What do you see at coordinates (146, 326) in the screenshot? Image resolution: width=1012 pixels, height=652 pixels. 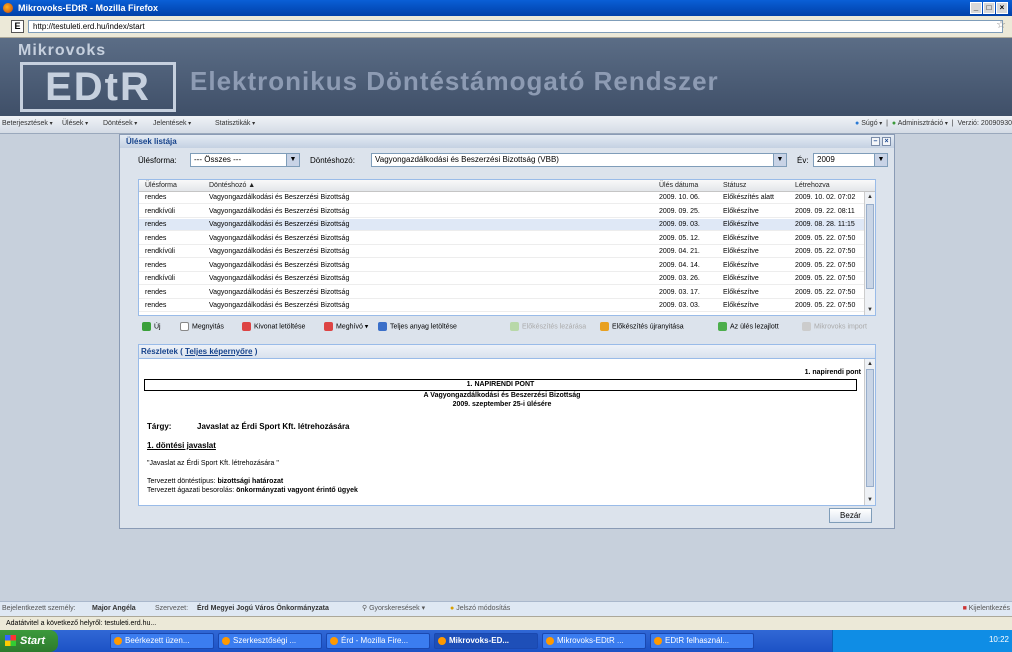 I see `plus-icon` at bounding box center [146, 326].